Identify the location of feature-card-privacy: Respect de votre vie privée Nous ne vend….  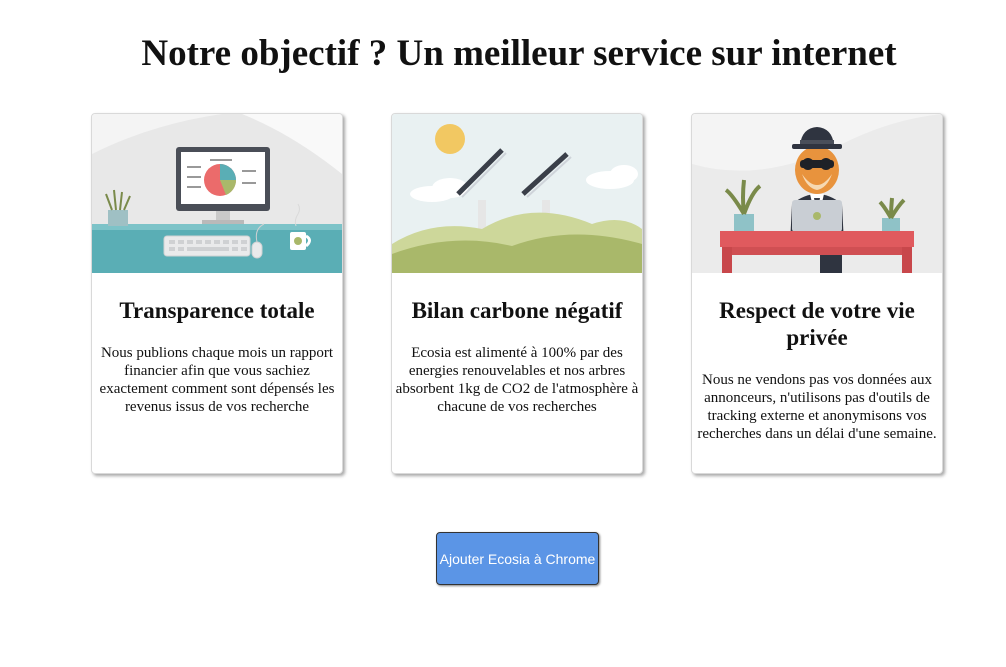
(817, 293).